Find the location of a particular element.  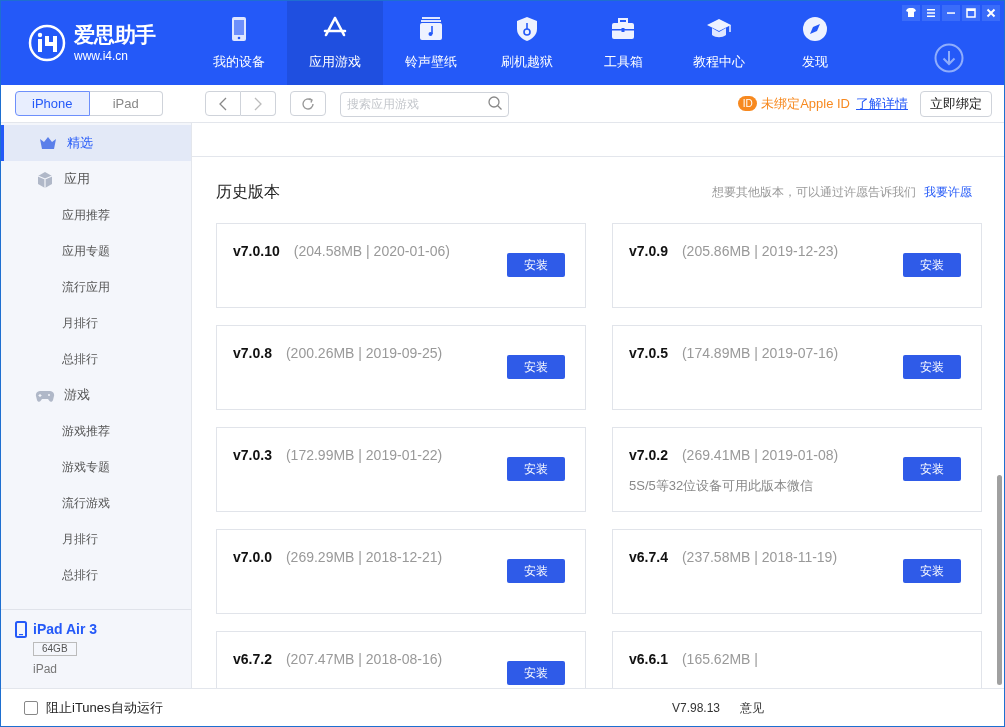

version-number: v7.0.9 is located at coordinates (648, 251).